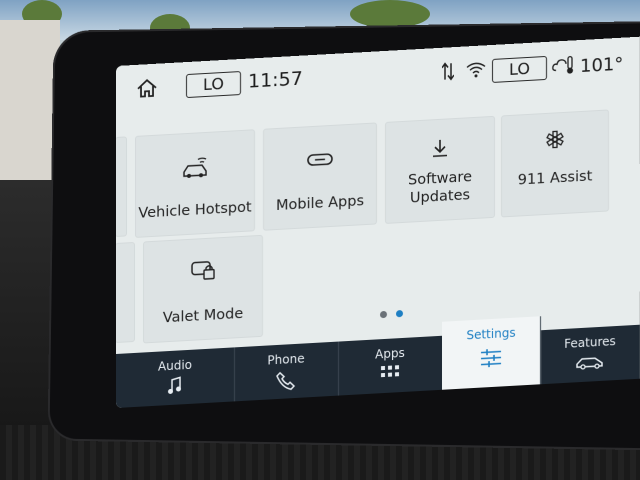 The width and height of the screenshot is (640, 480). I want to click on nav-tab-label: Settings, so click(491, 334).